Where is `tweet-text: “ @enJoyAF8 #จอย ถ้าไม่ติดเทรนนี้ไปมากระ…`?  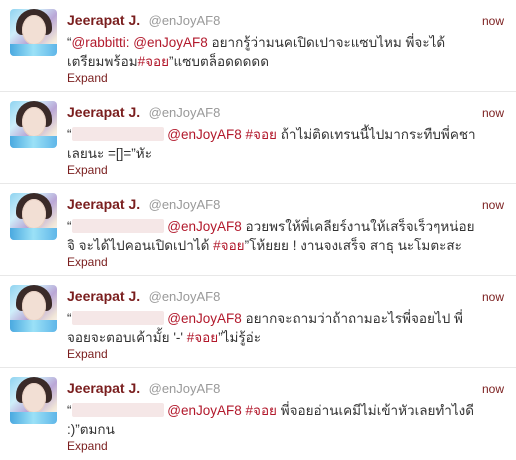
tweet-text: “ @enJoyAF8 #จอย ถ้าไม่ติดเทรนนี้ไปมากระ… is located at coordinates (271, 144).